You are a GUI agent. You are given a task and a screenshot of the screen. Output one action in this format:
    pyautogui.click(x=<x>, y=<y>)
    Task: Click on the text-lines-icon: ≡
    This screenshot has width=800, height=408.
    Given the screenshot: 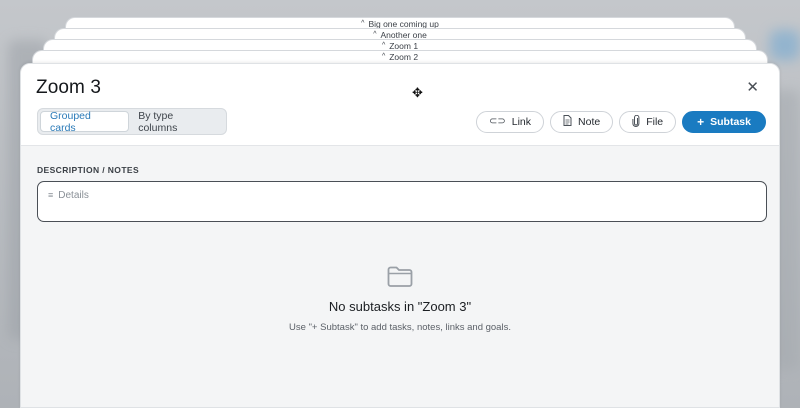 What is the action you would take?
    pyautogui.click(x=51, y=195)
    